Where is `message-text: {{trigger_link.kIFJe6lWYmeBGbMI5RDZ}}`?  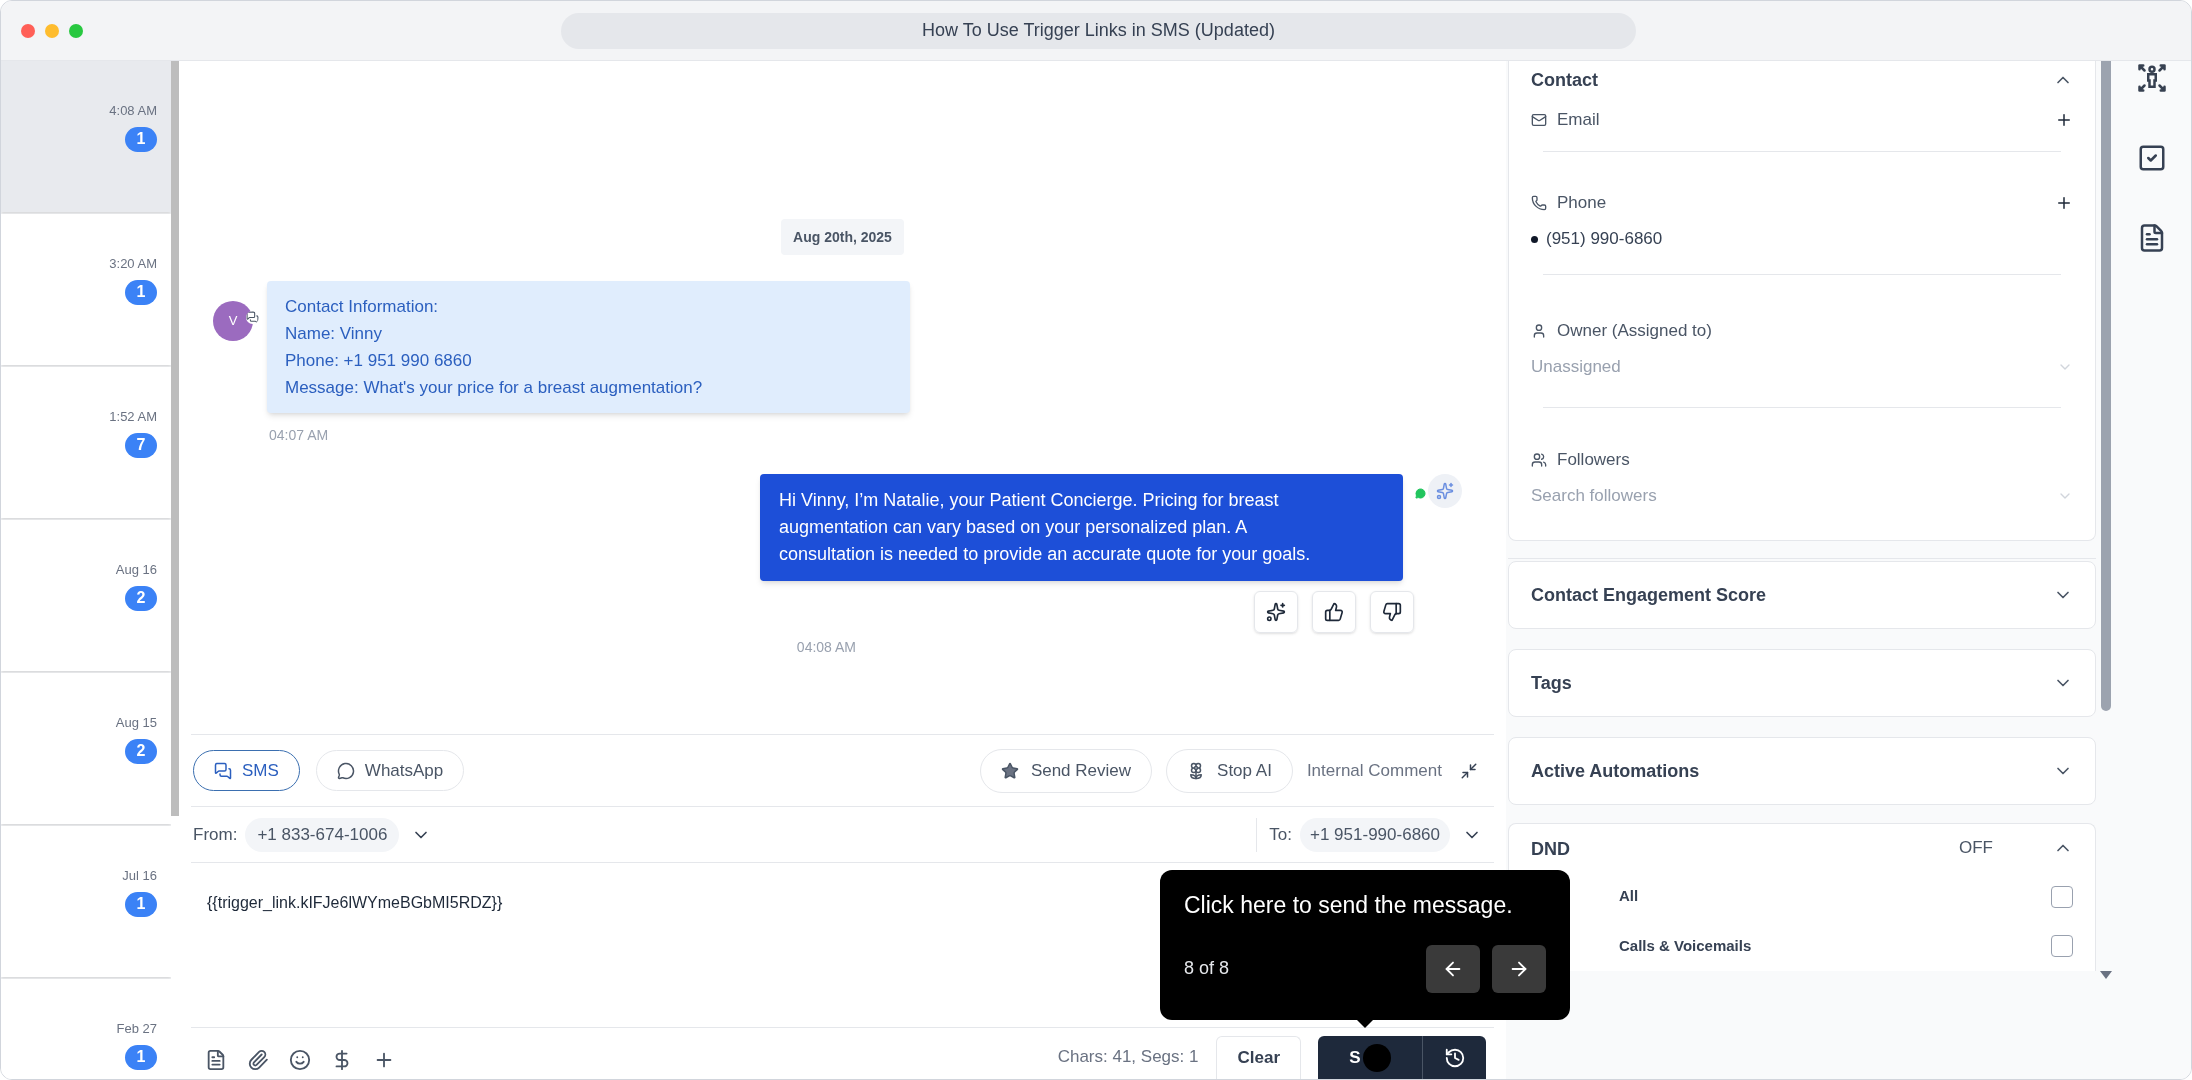 message-text: {{trigger_link.kIFJe6lWYmeBGbMI5RDZ}} is located at coordinates (355, 902).